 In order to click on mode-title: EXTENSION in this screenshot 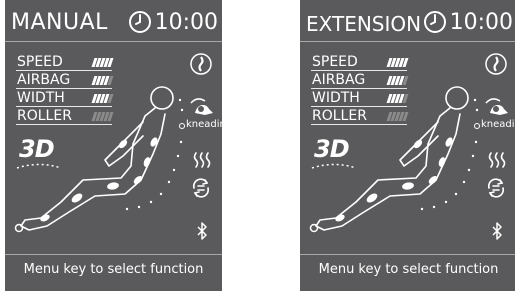, I will do `click(364, 24)`.